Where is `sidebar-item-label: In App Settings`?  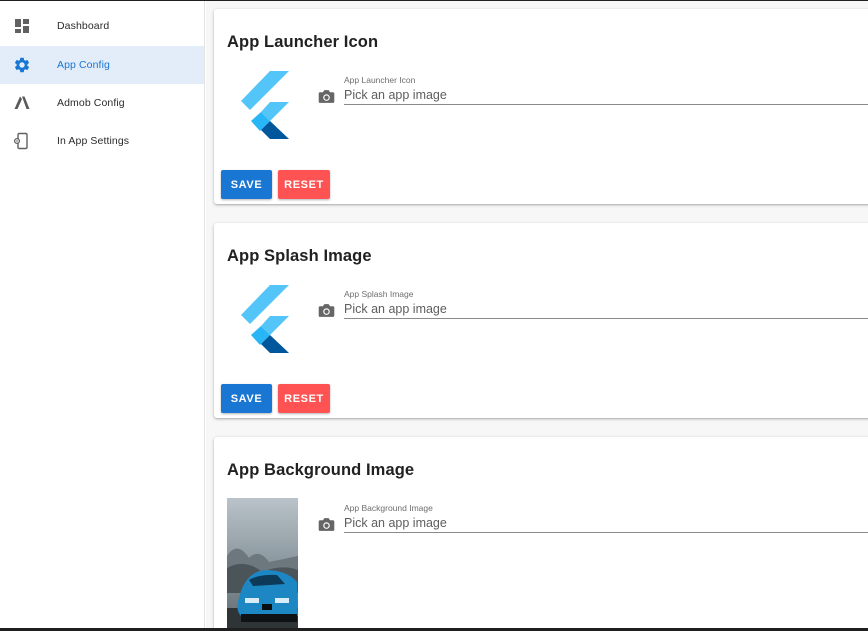 sidebar-item-label: In App Settings is located at coordinates (93, 141).